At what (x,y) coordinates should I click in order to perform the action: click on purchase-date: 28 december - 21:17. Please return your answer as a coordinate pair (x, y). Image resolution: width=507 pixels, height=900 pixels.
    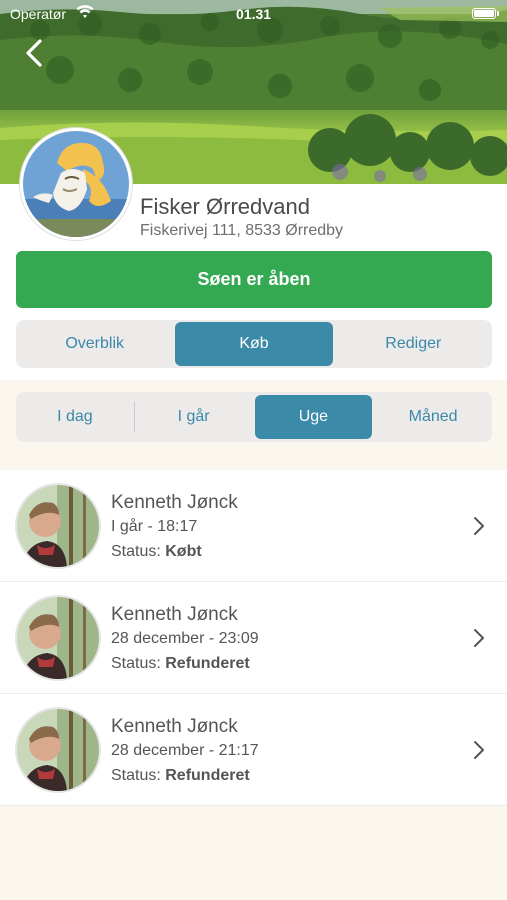
    Looking at the image, I should click on (185, 750).